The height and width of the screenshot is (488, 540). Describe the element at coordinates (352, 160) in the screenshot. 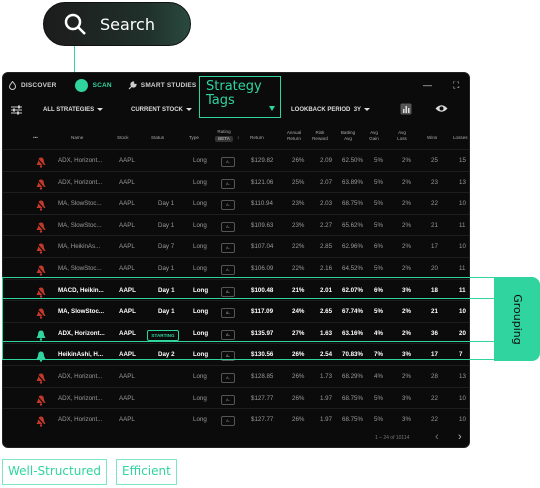

I see `cell-batting: 62.50%` at that location.